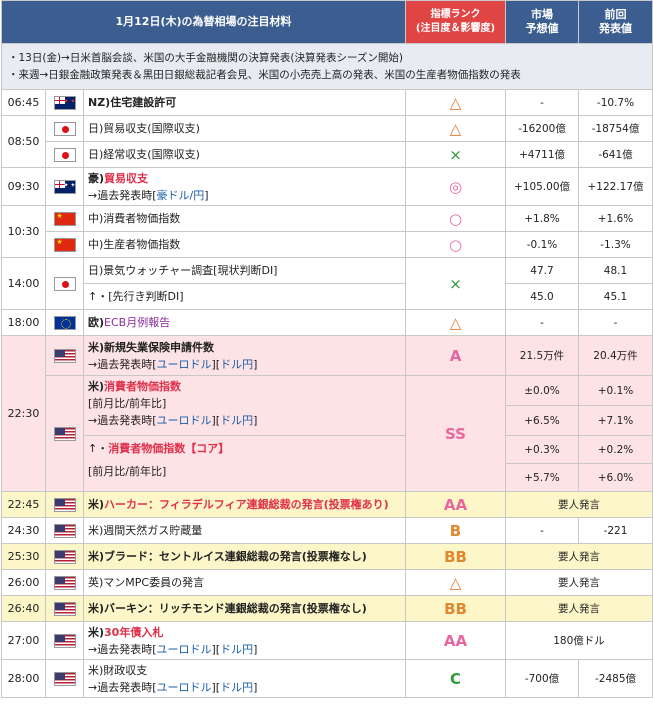  Describe the element at coordinates (137, 322) in the screenshot. I see `event-name: ECB月例報告` at that location.